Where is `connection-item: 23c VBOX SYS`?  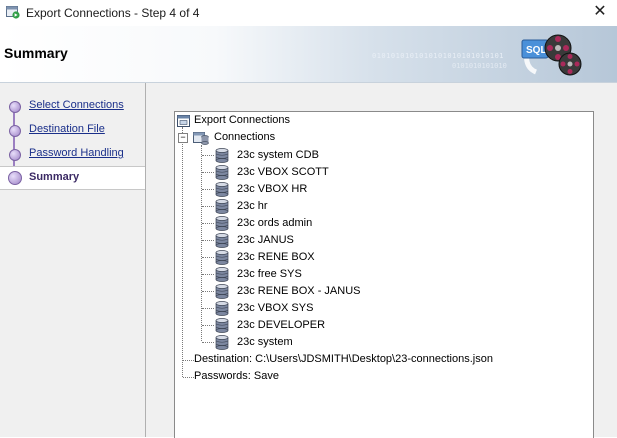
connection-item: 23c VBOX SYS is located at coordinates (365, 309).